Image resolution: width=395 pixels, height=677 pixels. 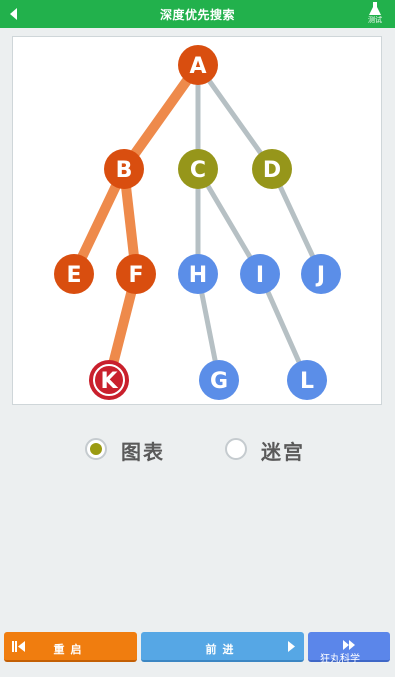 I want to click on node-label: E, so click(x=73, y=275).